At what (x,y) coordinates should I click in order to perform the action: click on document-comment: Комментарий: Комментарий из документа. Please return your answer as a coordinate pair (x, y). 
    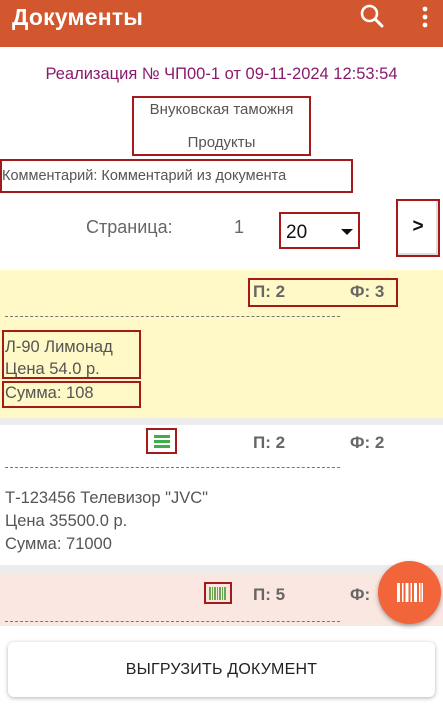
    Looking at the image, I should click on (144, 176).